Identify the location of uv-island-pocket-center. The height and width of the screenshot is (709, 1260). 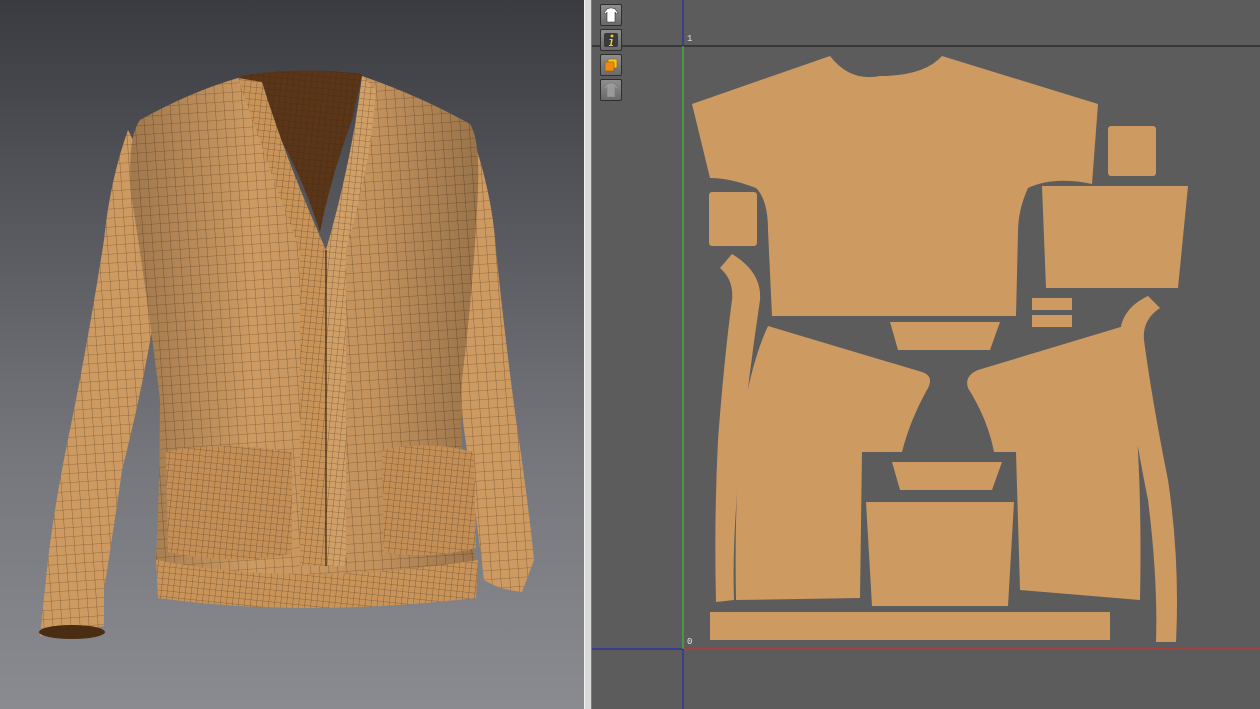
(940, 554).